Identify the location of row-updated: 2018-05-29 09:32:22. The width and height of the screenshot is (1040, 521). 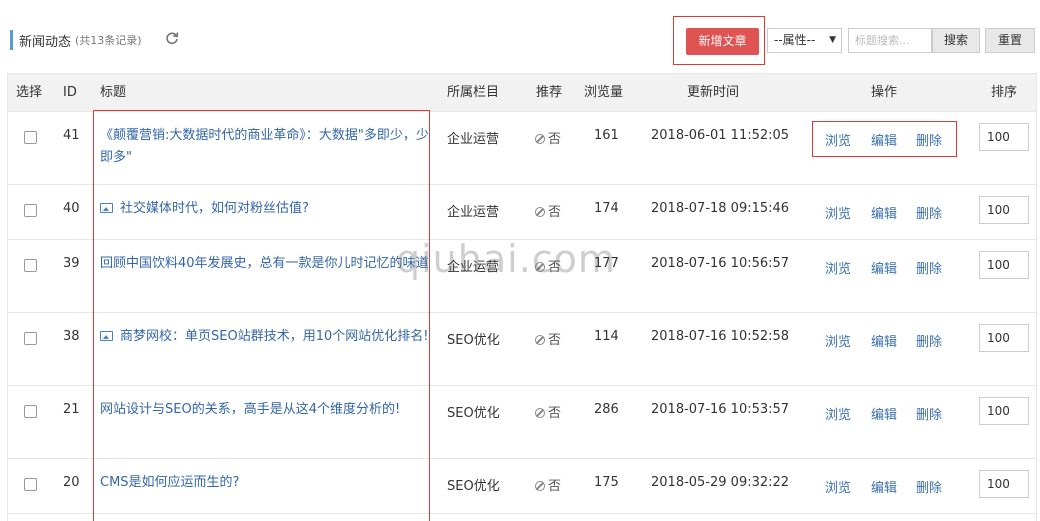
(720, 482).